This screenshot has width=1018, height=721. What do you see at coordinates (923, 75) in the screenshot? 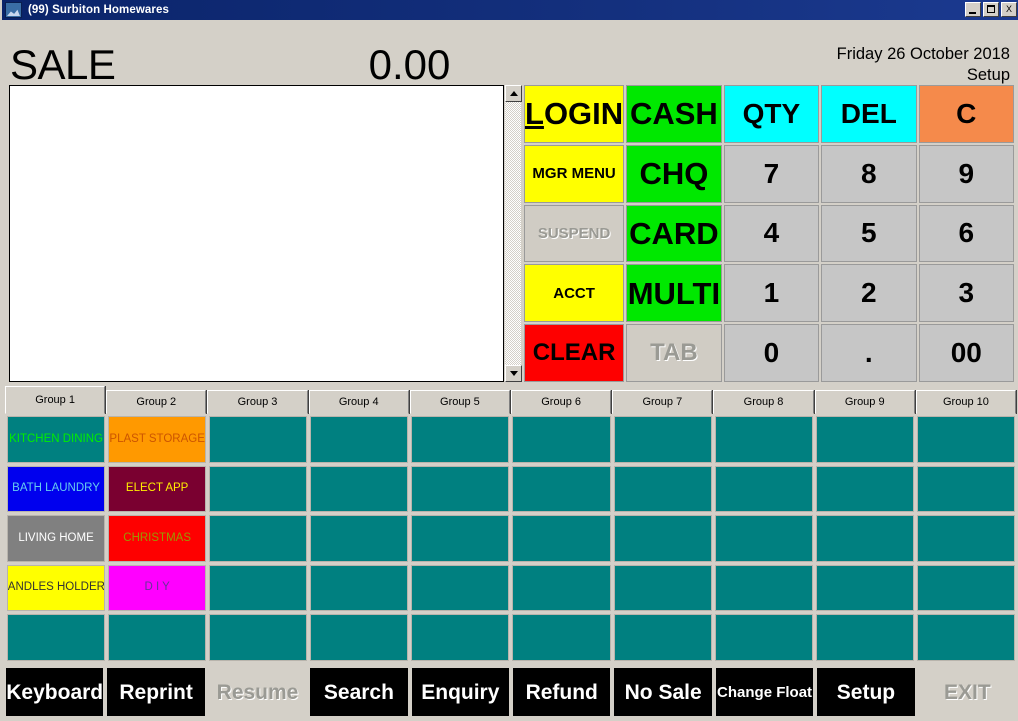
I see `setup-link: Setup` at bounding box center [923, 75].